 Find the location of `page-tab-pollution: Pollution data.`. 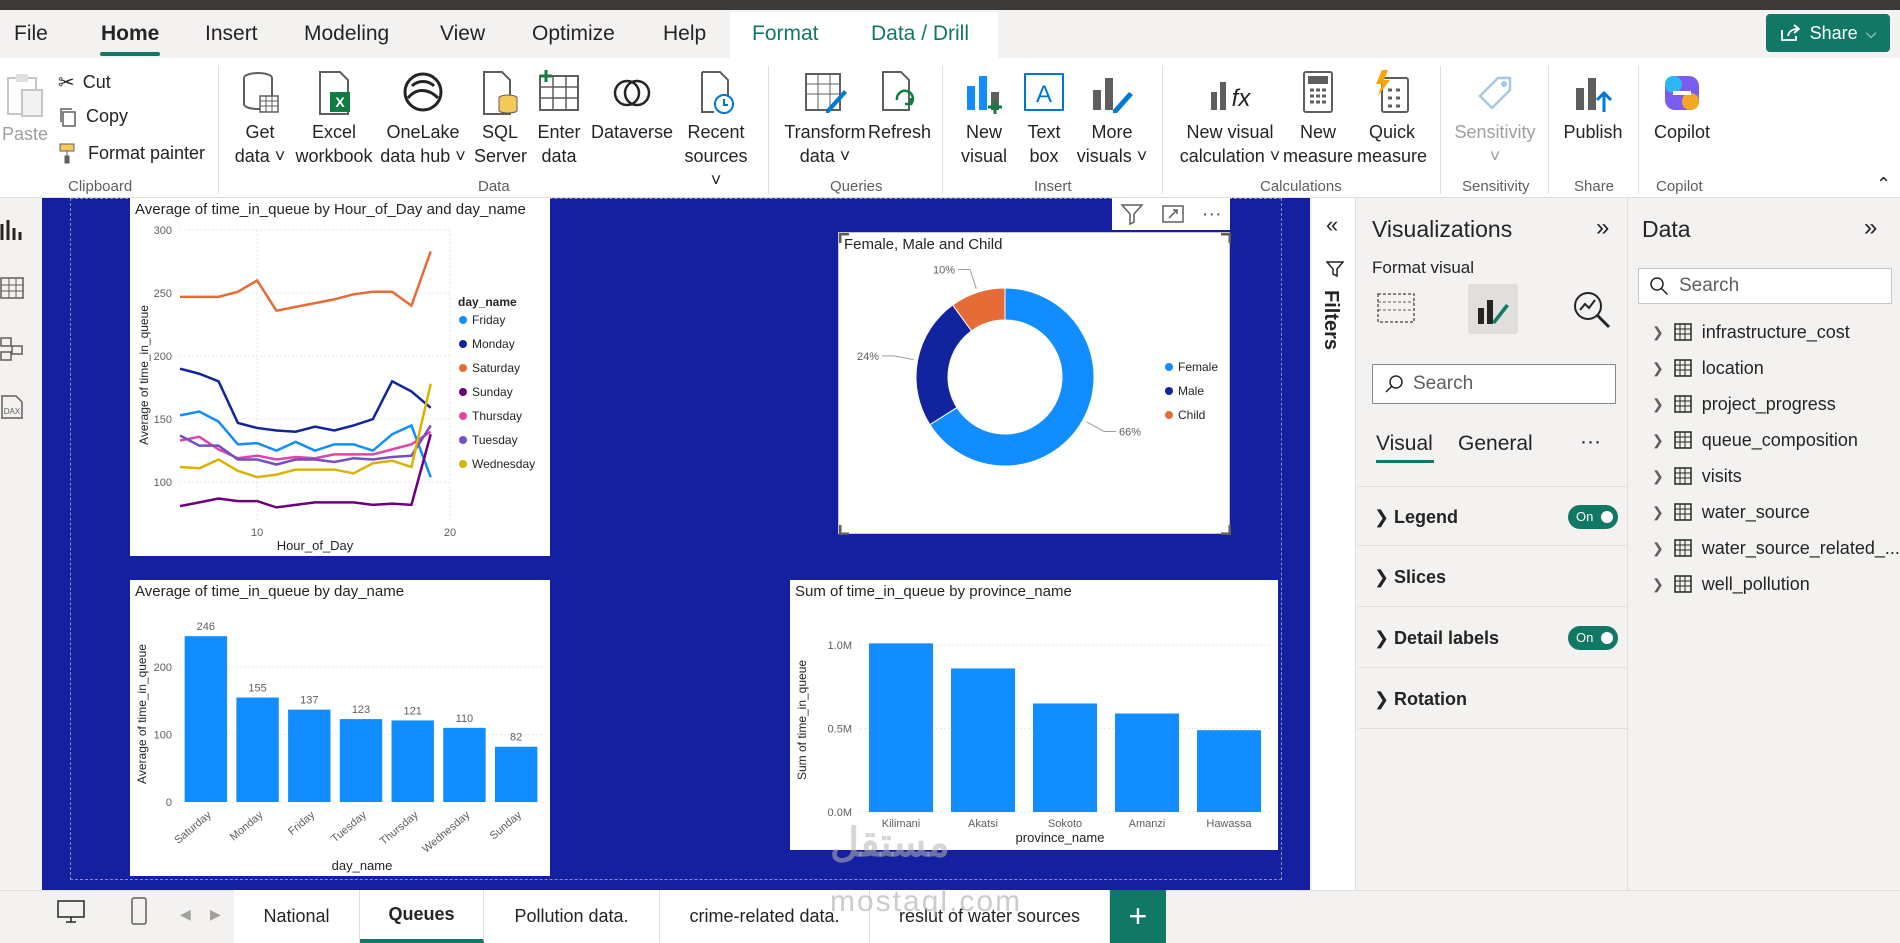

page-tab-pollution: Pollution data. is located at coordinates (572, 916).